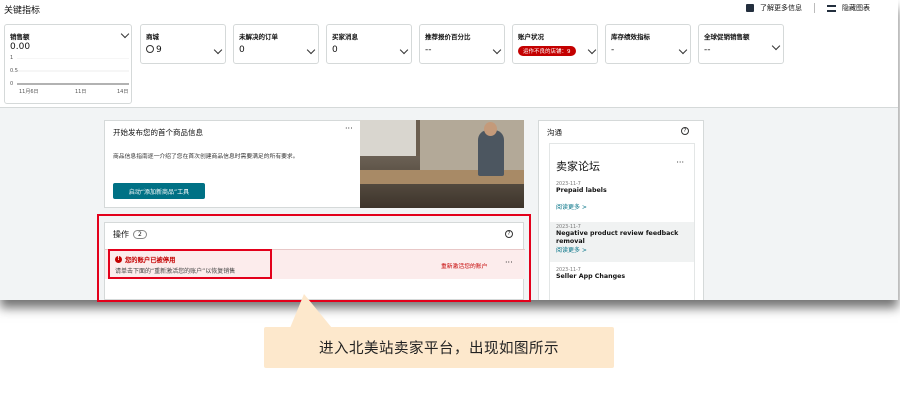 The height and width of the screenshot is (397, 900). I want to click on sales-card: 销售额 0.00 1 0.5 0 11月6日 11日 14日, so click(68, 64).